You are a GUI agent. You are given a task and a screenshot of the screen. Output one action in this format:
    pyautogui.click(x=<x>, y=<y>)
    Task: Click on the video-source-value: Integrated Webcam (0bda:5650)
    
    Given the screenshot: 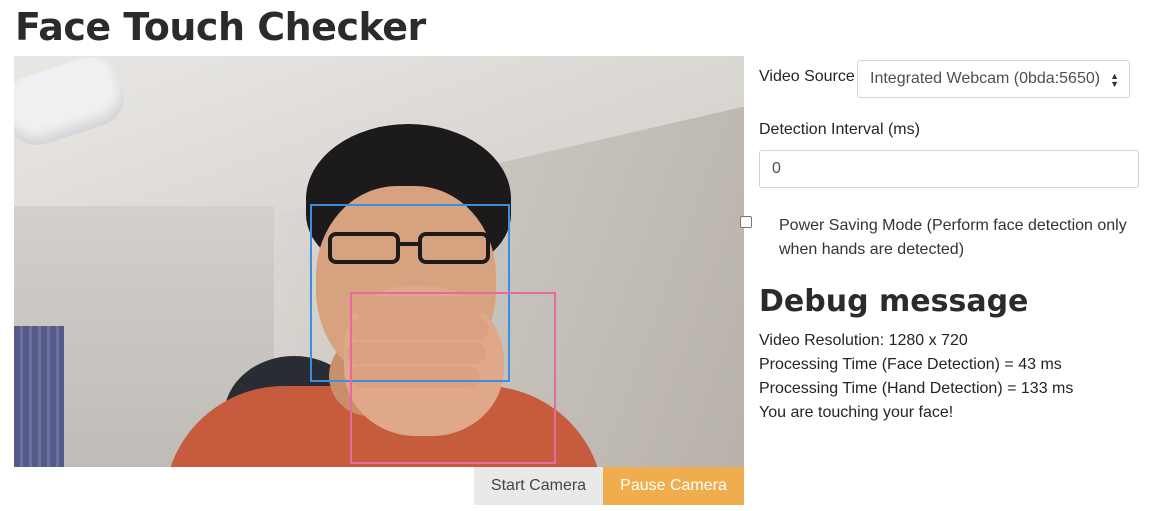 What is the action you would take?
    pyautogui.click(x=985, y=78)
    